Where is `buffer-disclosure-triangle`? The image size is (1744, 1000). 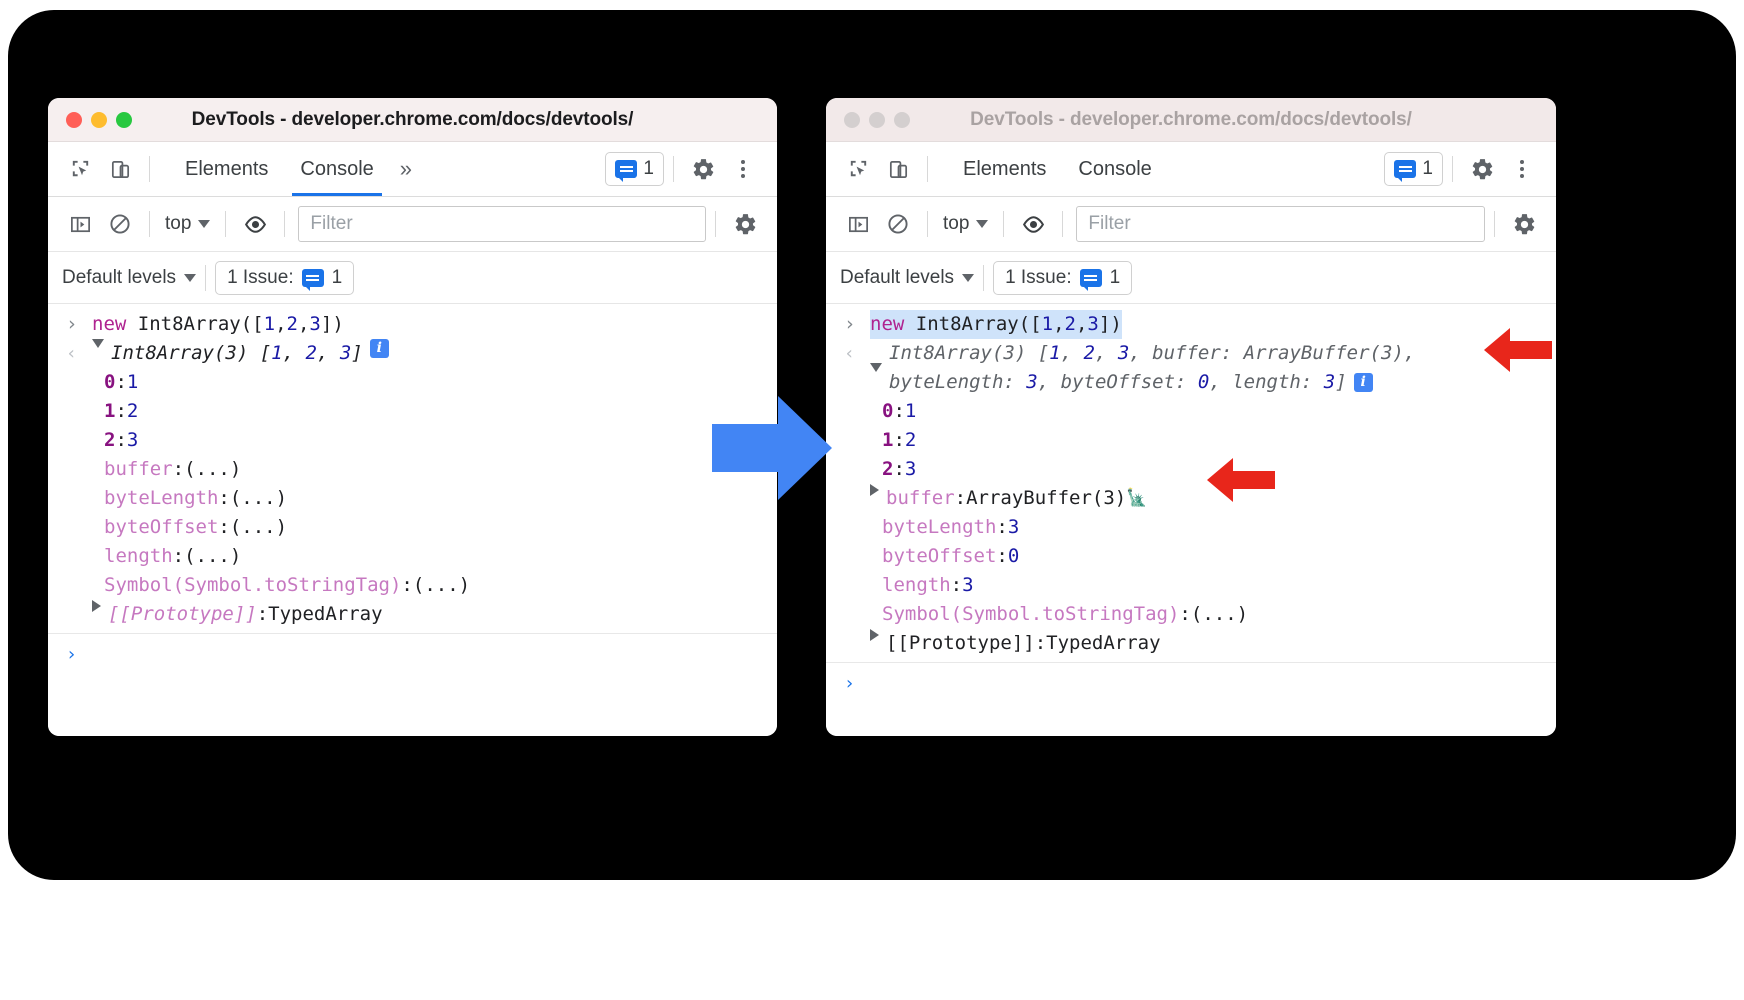 buffer-disclosure-triangle is located at coordinates (874, 490).